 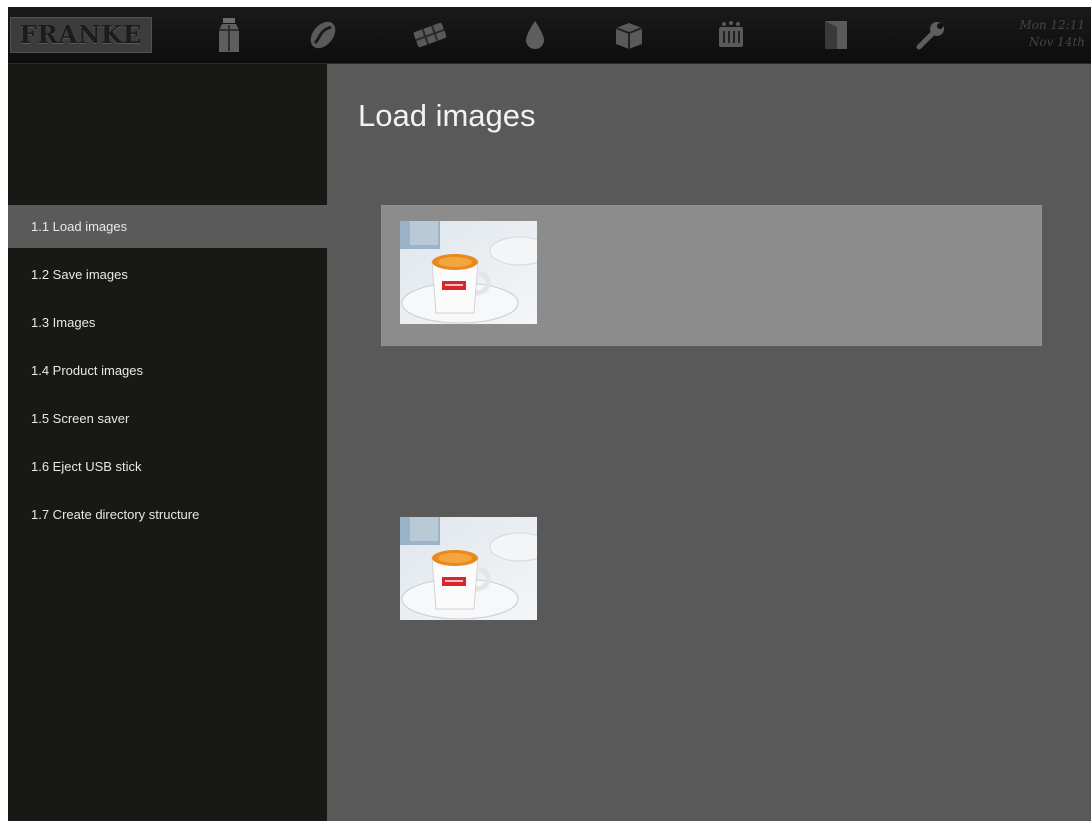 What do you see at coordinates (1056, 42) in the screenshot?
I see `clock-date: Nov 14th` at bounding box center [1056, 42].